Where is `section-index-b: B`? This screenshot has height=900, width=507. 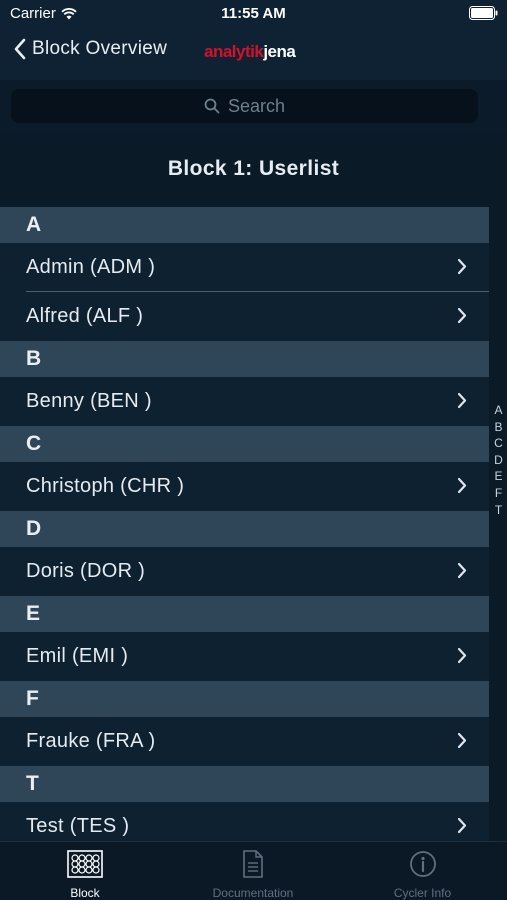 section-index-b: B is located at coordinates (498, 427).